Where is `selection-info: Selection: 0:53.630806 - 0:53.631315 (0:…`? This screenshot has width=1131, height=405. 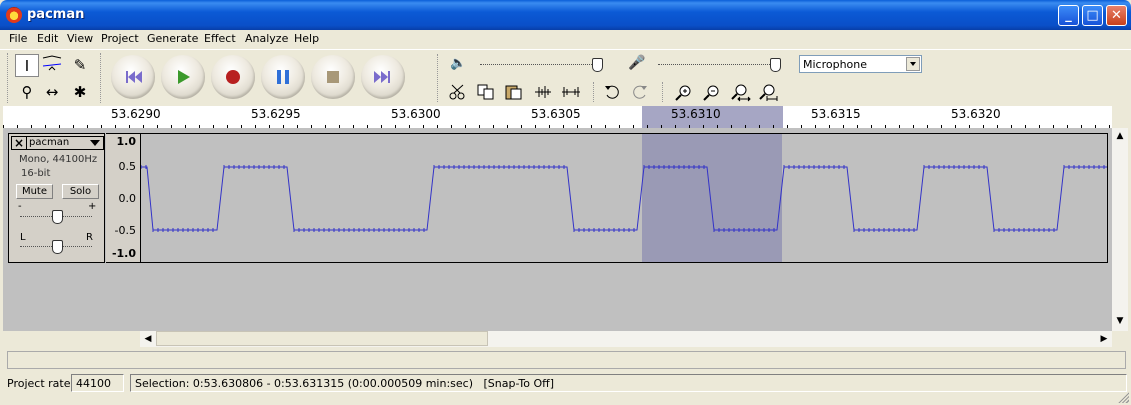
selection-info: Selection: 0:53.630806 - 0:53.631315 (0:… is located at coordinates (345, 383).